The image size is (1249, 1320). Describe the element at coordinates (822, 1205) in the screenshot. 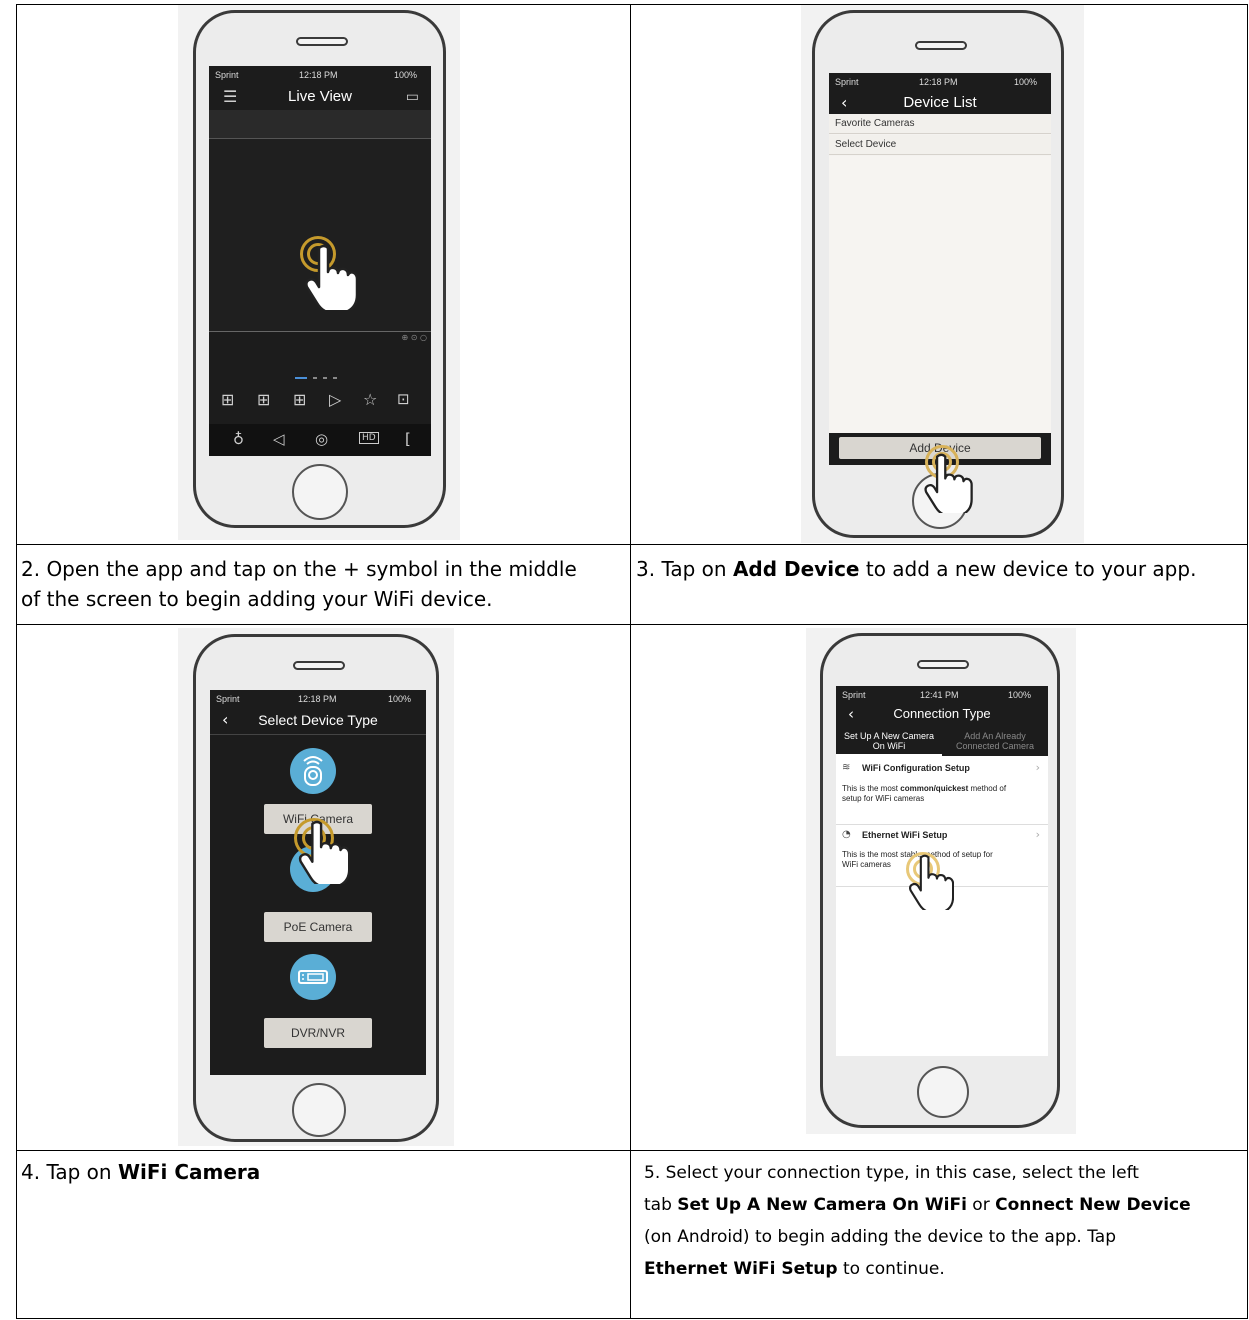

I see `caption-bold: Set Up A New Camera On WiFi` at that location.